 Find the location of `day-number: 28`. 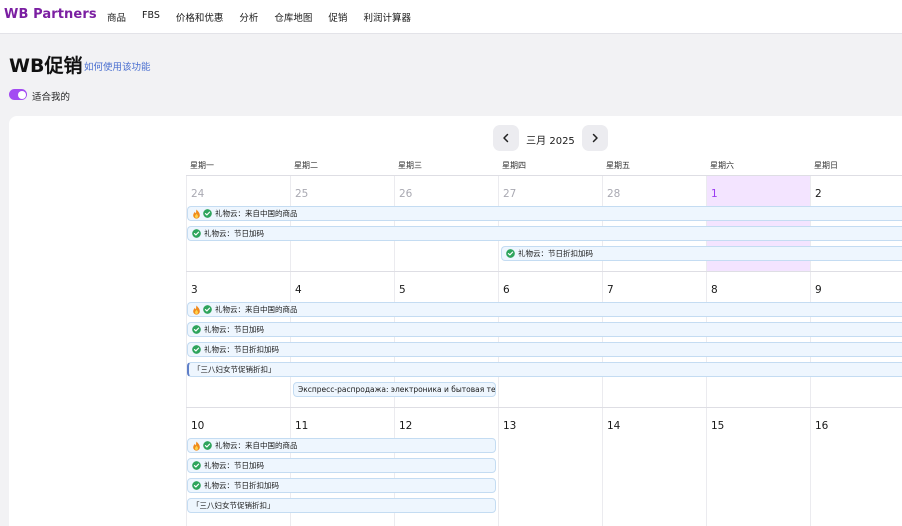

day-number: 28 is located at coordinates (613, 194).